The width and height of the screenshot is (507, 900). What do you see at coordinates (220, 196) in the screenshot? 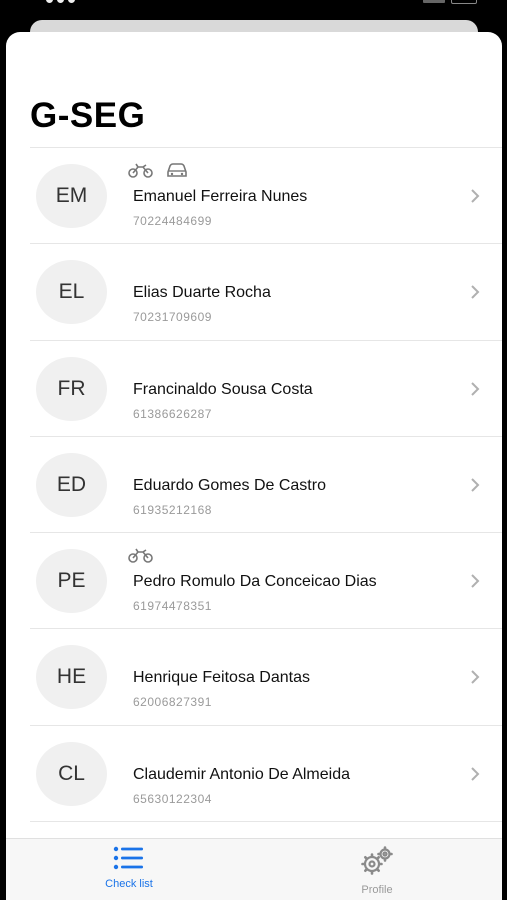
I see `person-name: Emanuel Ferreira Nunes` at bounding box center [220, 196].